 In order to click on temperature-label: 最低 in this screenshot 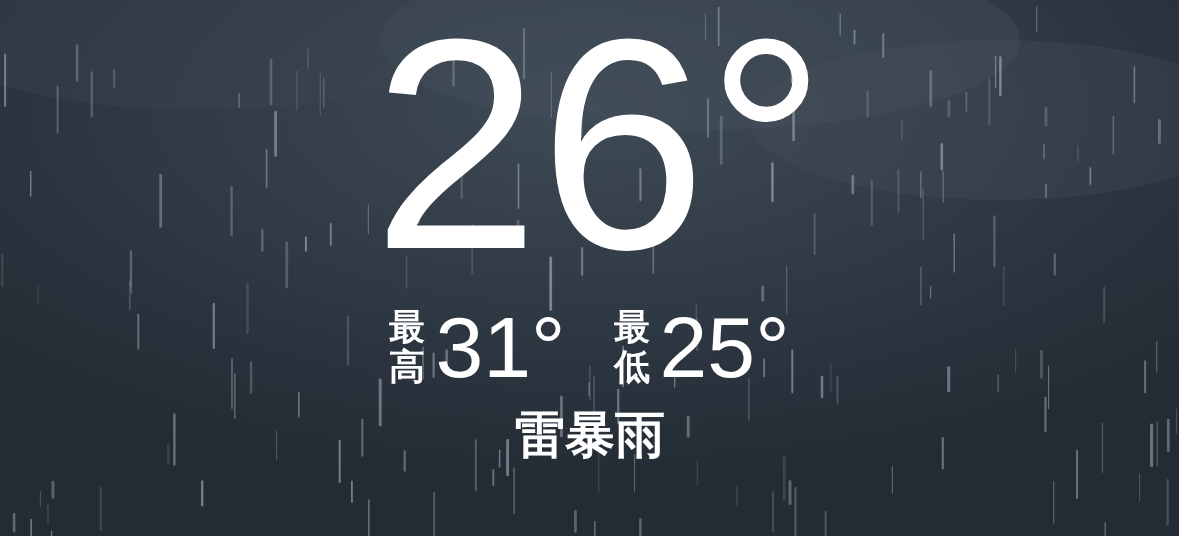, I will do `click(631, 347)`.